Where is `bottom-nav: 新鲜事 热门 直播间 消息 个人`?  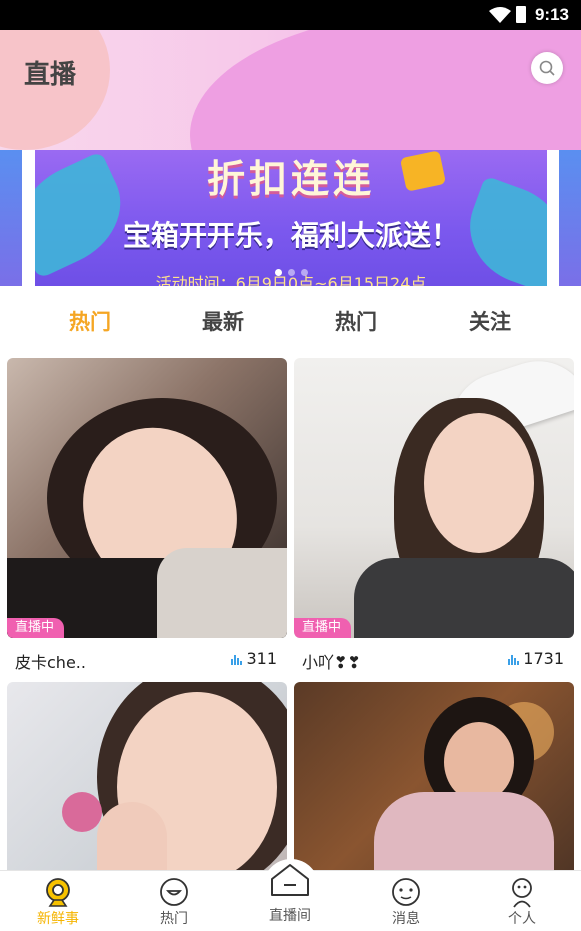 bottom-nav: 新鲜事 热门 直播间 消息 个人 is located at coordinates (290, 895).